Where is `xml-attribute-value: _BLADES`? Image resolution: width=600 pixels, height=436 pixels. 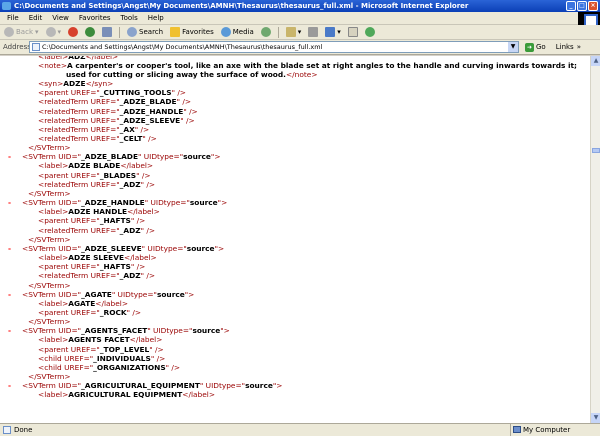
xml-attribute-value: _BLADES is located at coordinates (118, 175).